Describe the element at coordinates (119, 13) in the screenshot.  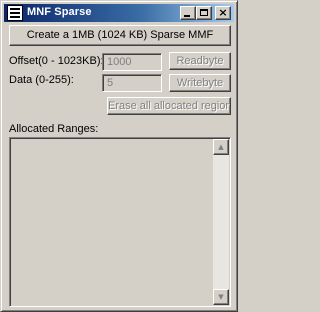
I see `title-bar: MNF Sparse ×` at that location.